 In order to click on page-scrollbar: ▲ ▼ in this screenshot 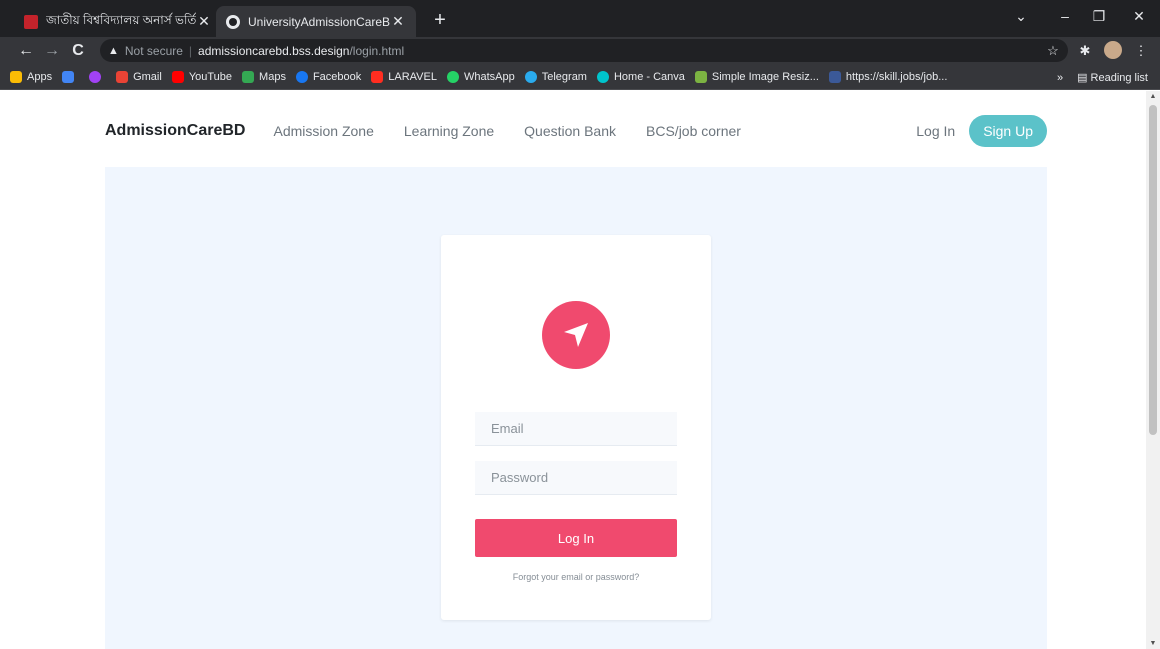, I will do `click(1153, 370)`.